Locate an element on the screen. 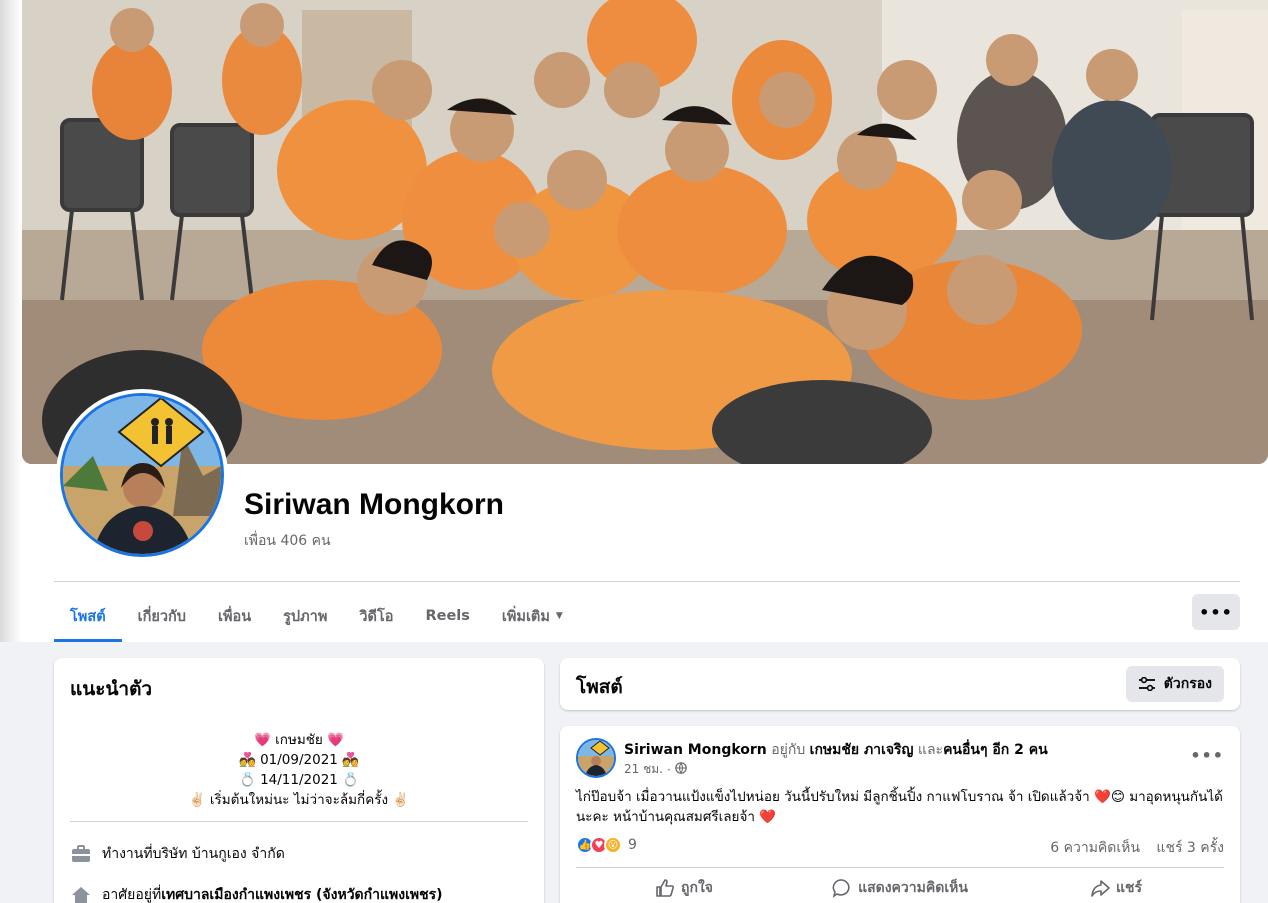 The width and height of the screenshot is (1268, 903). post-actions: ถูกใจ แสดงความคิดเห็น แชร์ is located at coordinates (900, 887).